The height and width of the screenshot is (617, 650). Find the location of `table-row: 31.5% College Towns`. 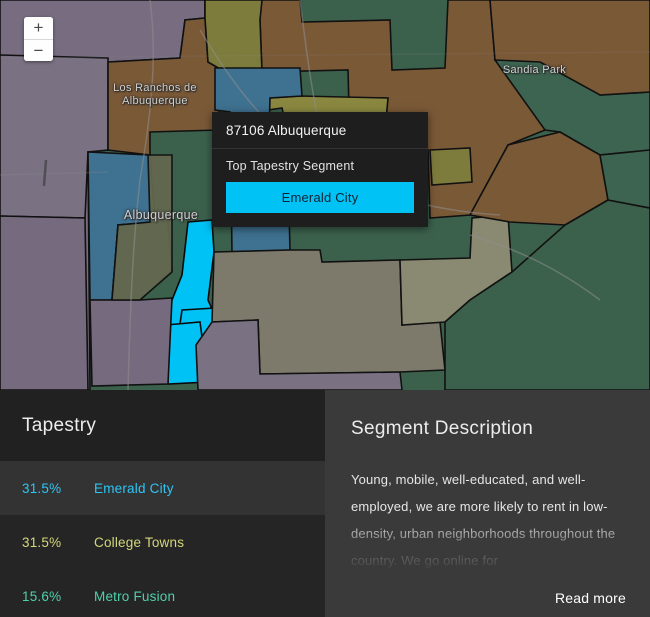

table-row: 31.5% College Towns is located at coordinates (162, 542).